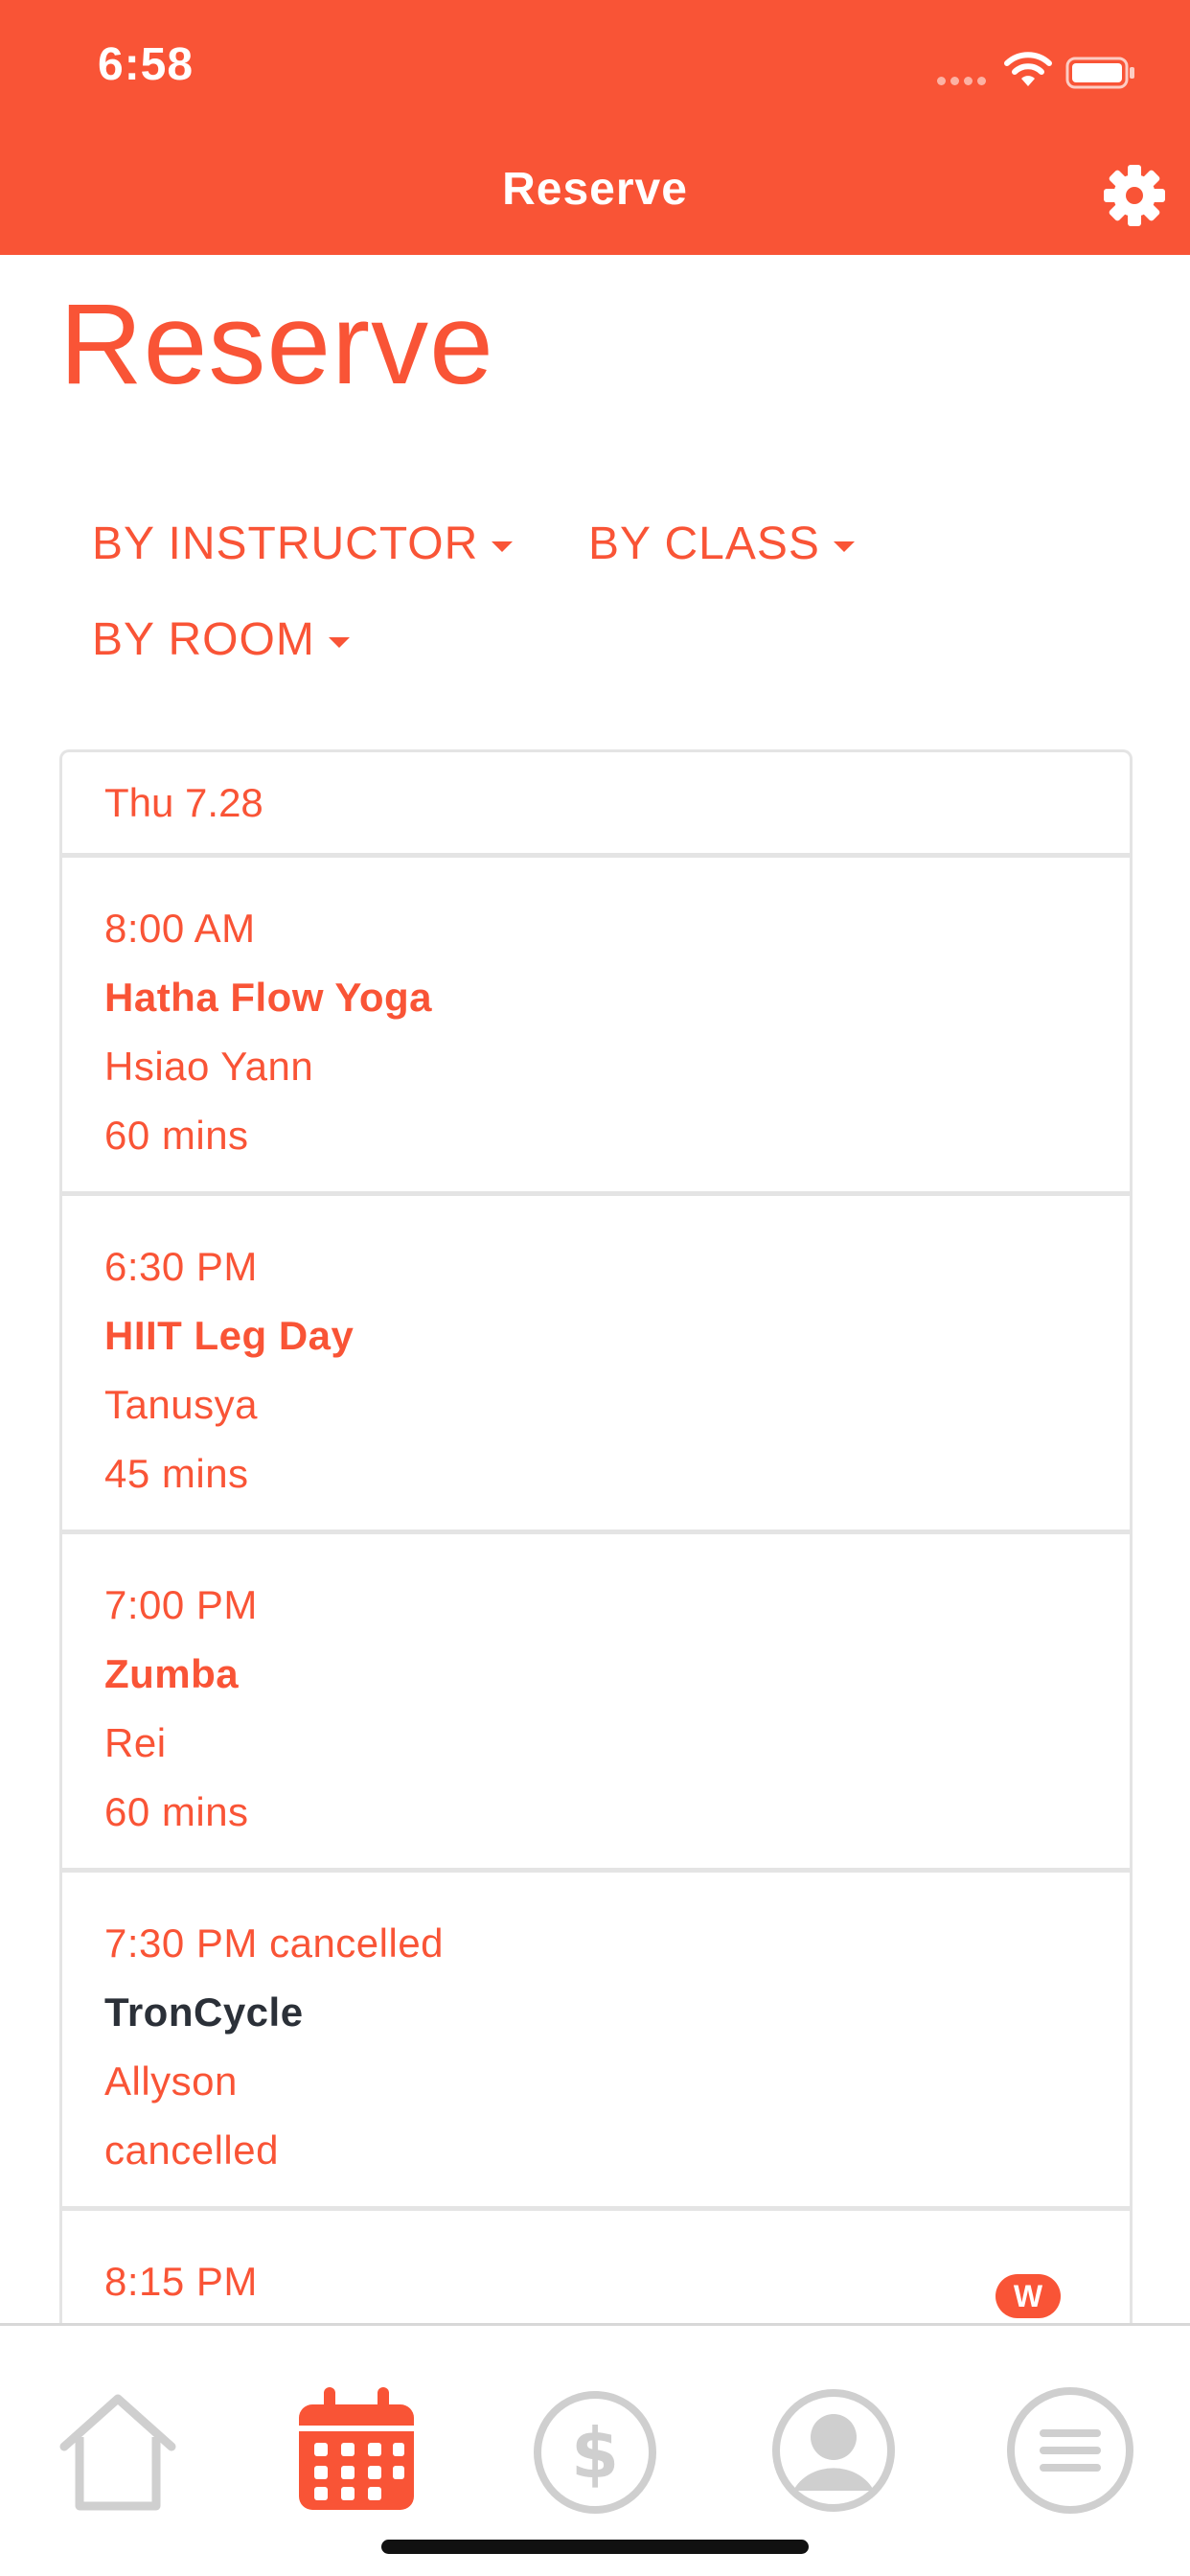  Describe the element at coordinates (595, 127) in the screenshot. I see `top-header: 6:58 Reserve` at that location.